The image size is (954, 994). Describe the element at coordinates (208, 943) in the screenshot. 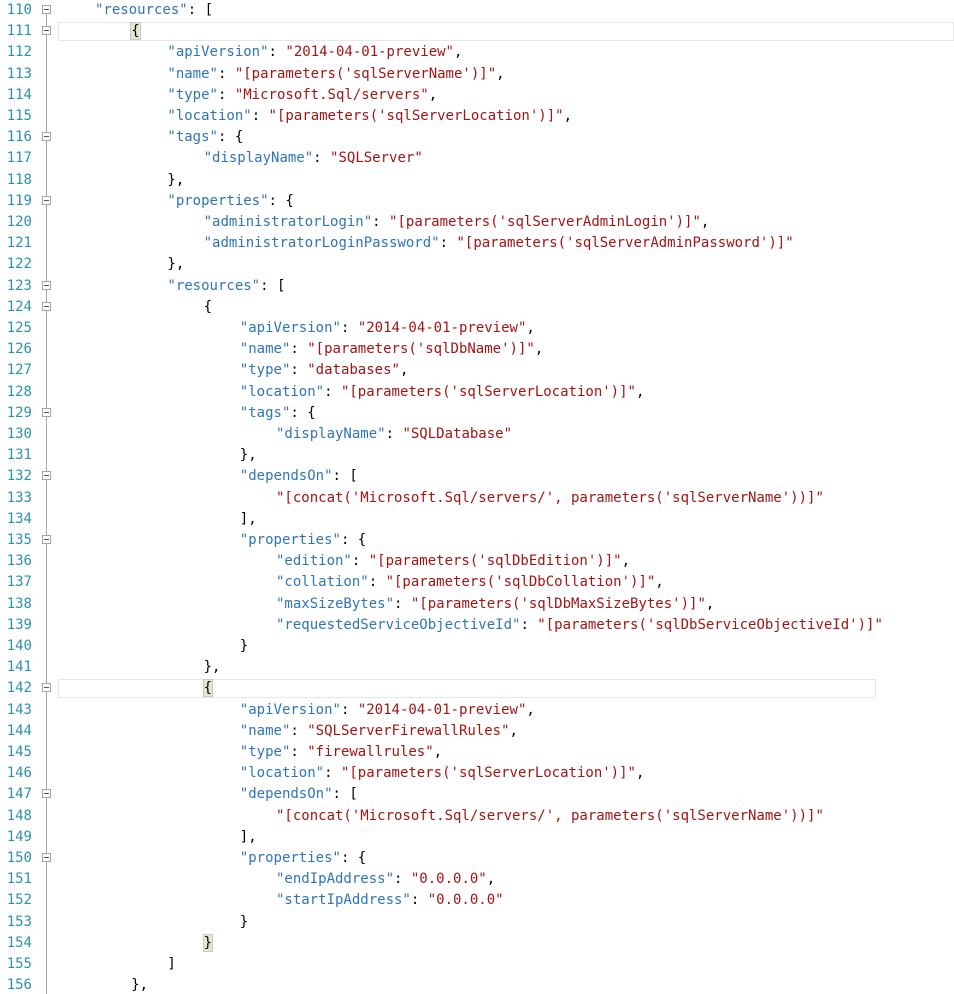

I see `code-text: }` at that location.